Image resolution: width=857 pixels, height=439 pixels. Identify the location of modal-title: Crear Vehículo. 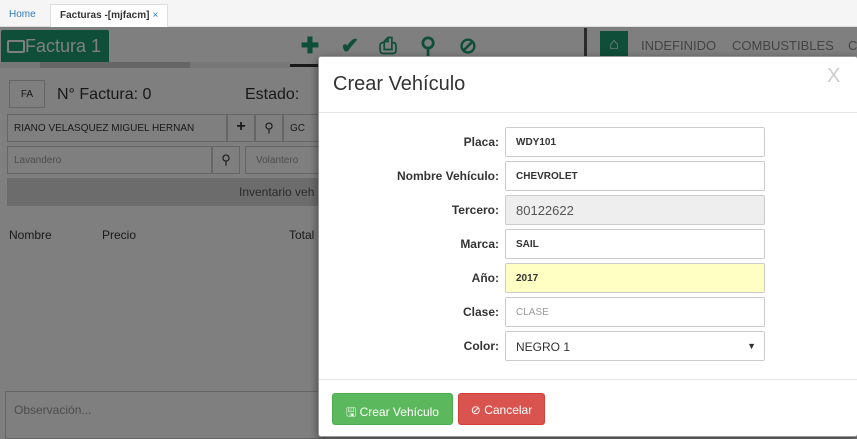
(399, 84).